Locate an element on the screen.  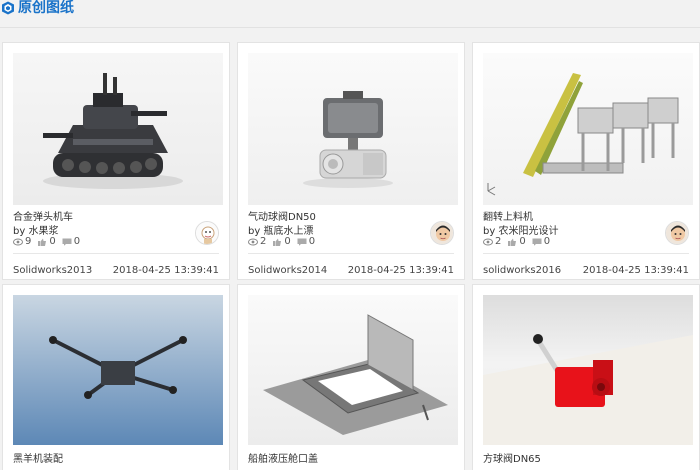
section-title: 原创图纸 is located at coordinates (46, 8).